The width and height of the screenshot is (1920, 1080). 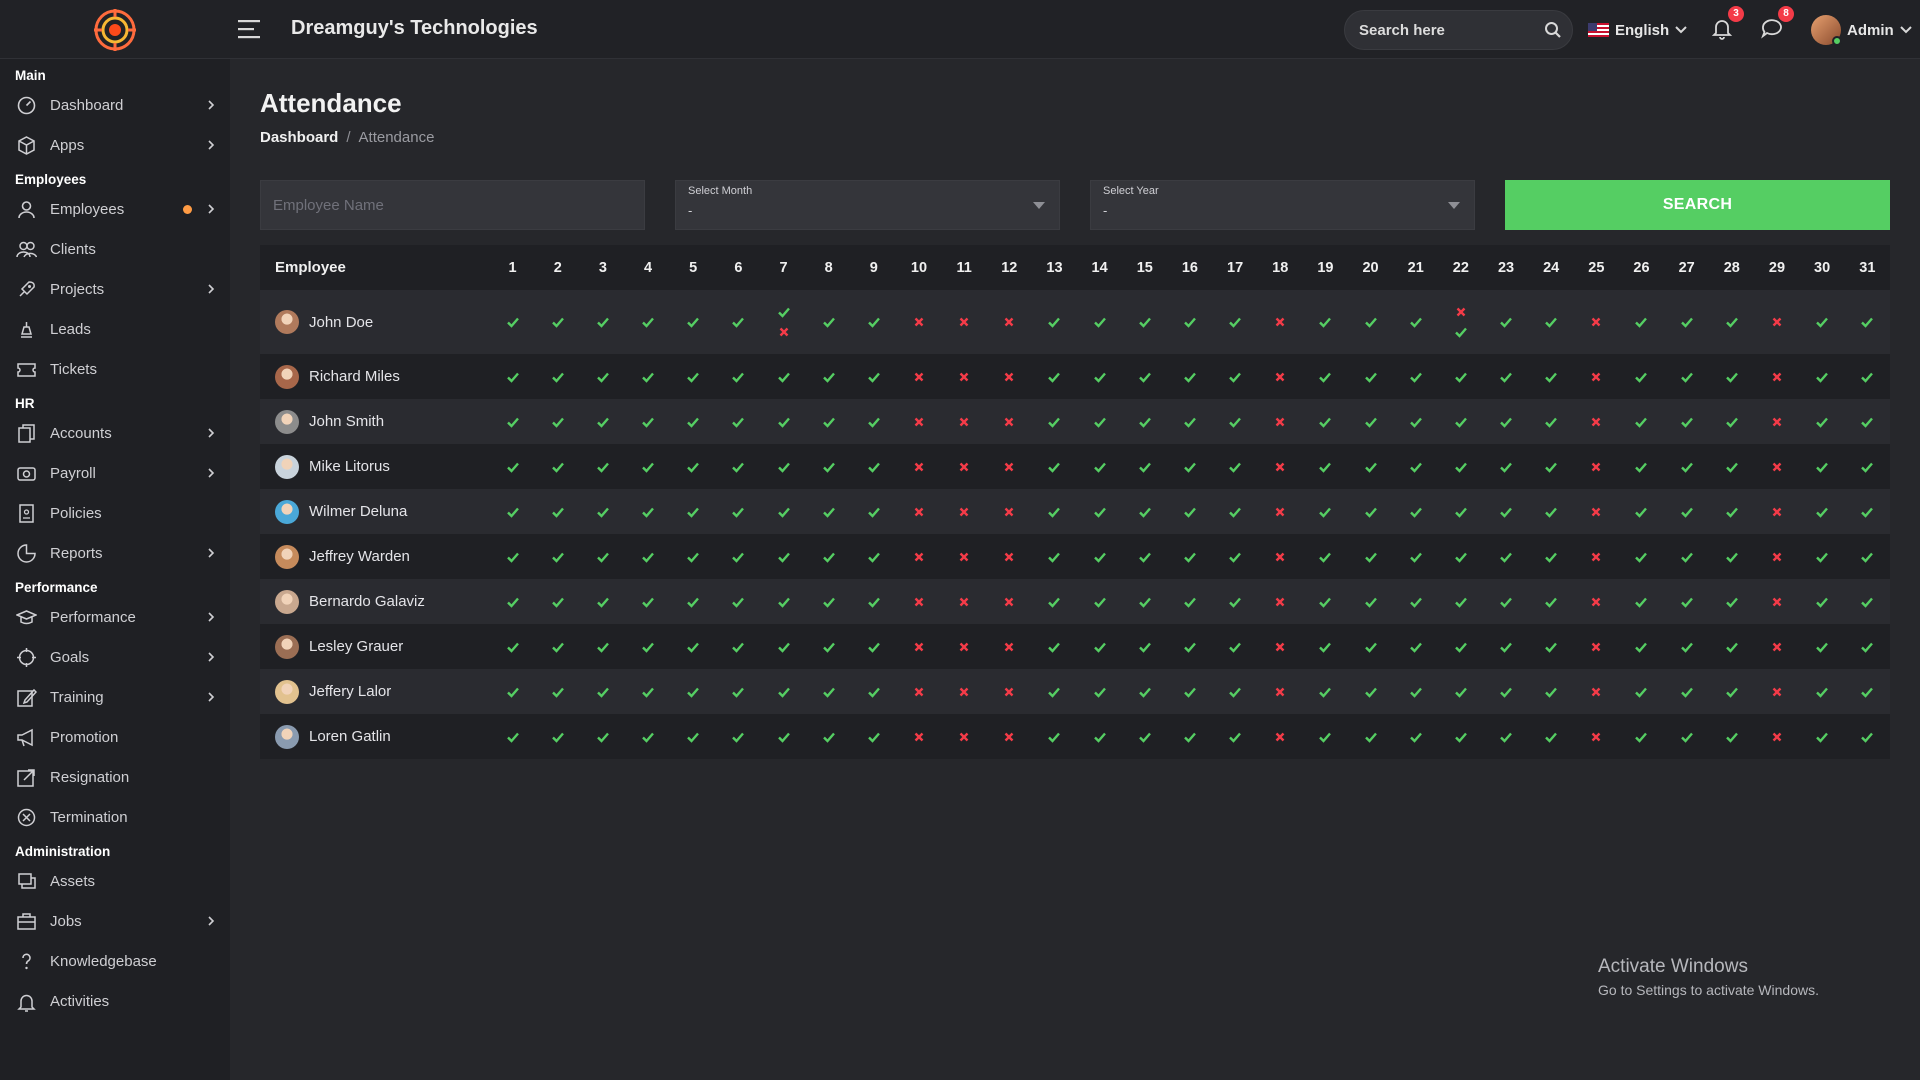 I want to click on sidebar-item-reports: Reports, so click(x=115, y=553).